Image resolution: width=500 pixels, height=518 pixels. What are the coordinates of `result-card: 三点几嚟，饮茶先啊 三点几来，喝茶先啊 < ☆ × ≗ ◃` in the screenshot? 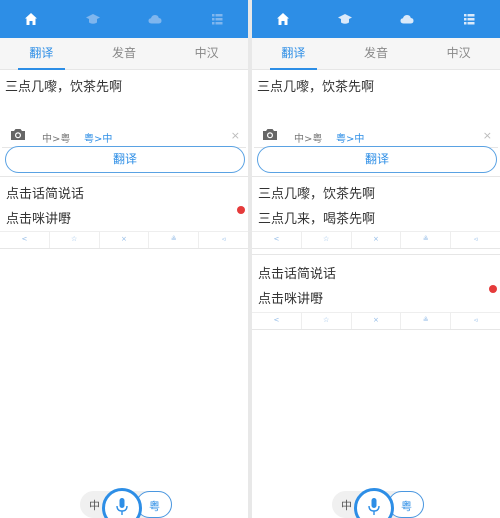 It's located at (376, 212).